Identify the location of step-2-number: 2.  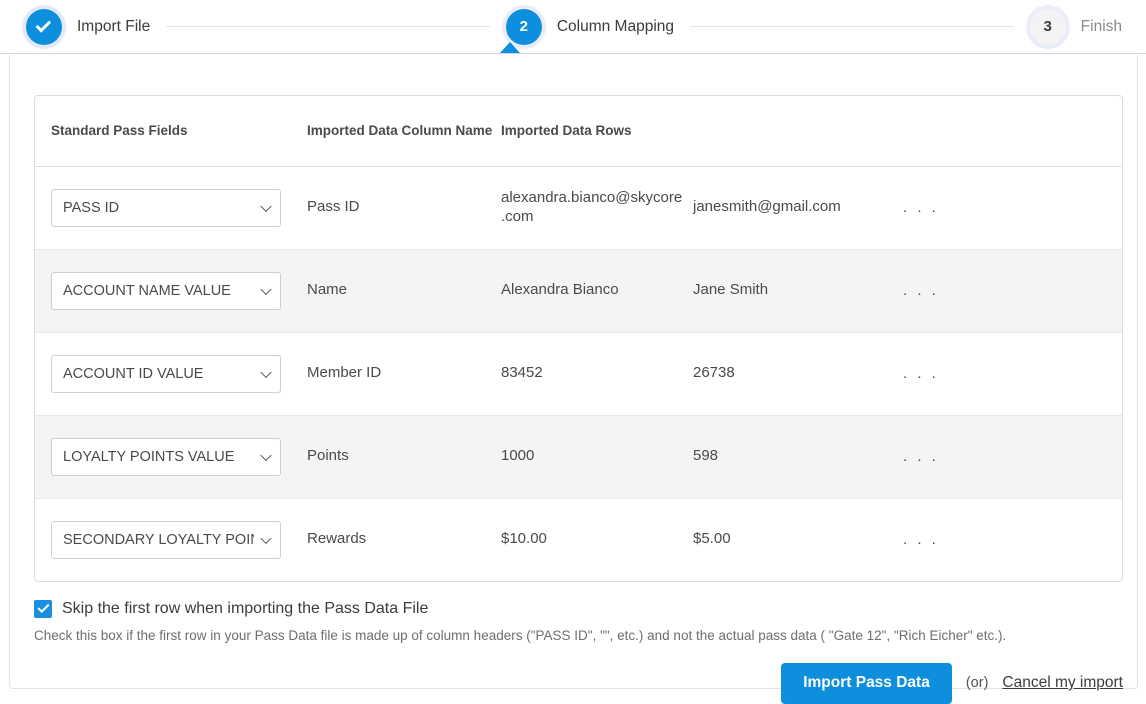
(524, 26).